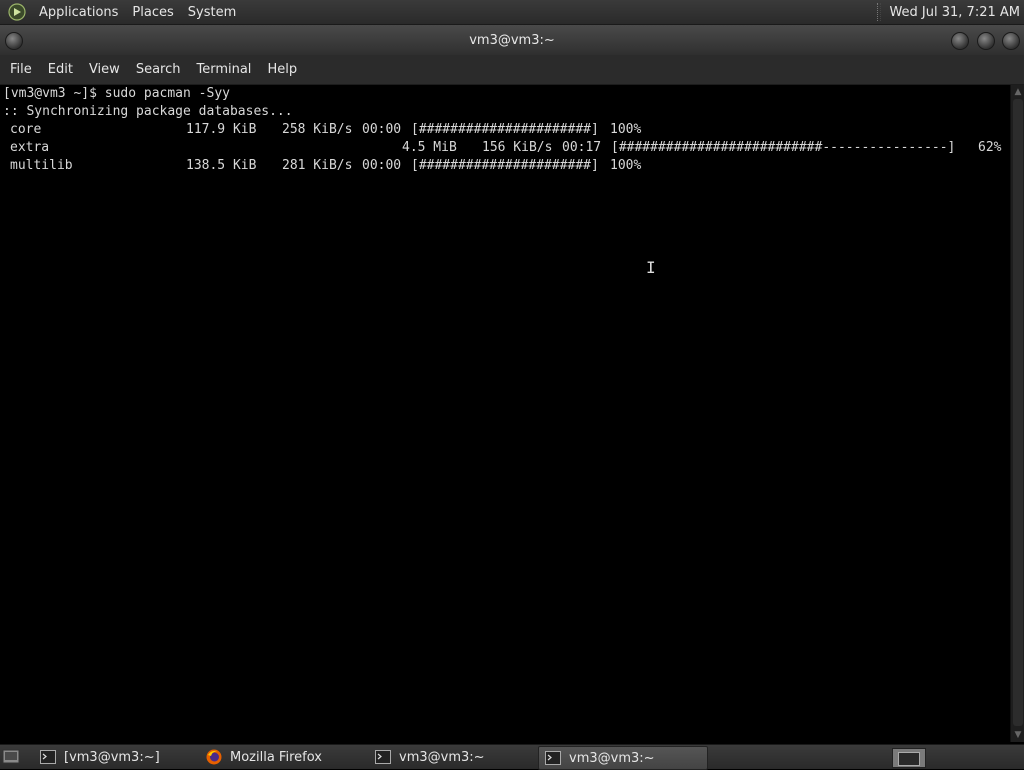 This screenshot has width=1024, height=770. I want to click on taskbar-item-terminal-1: [vm3@vm3:~], so click(114, 757).